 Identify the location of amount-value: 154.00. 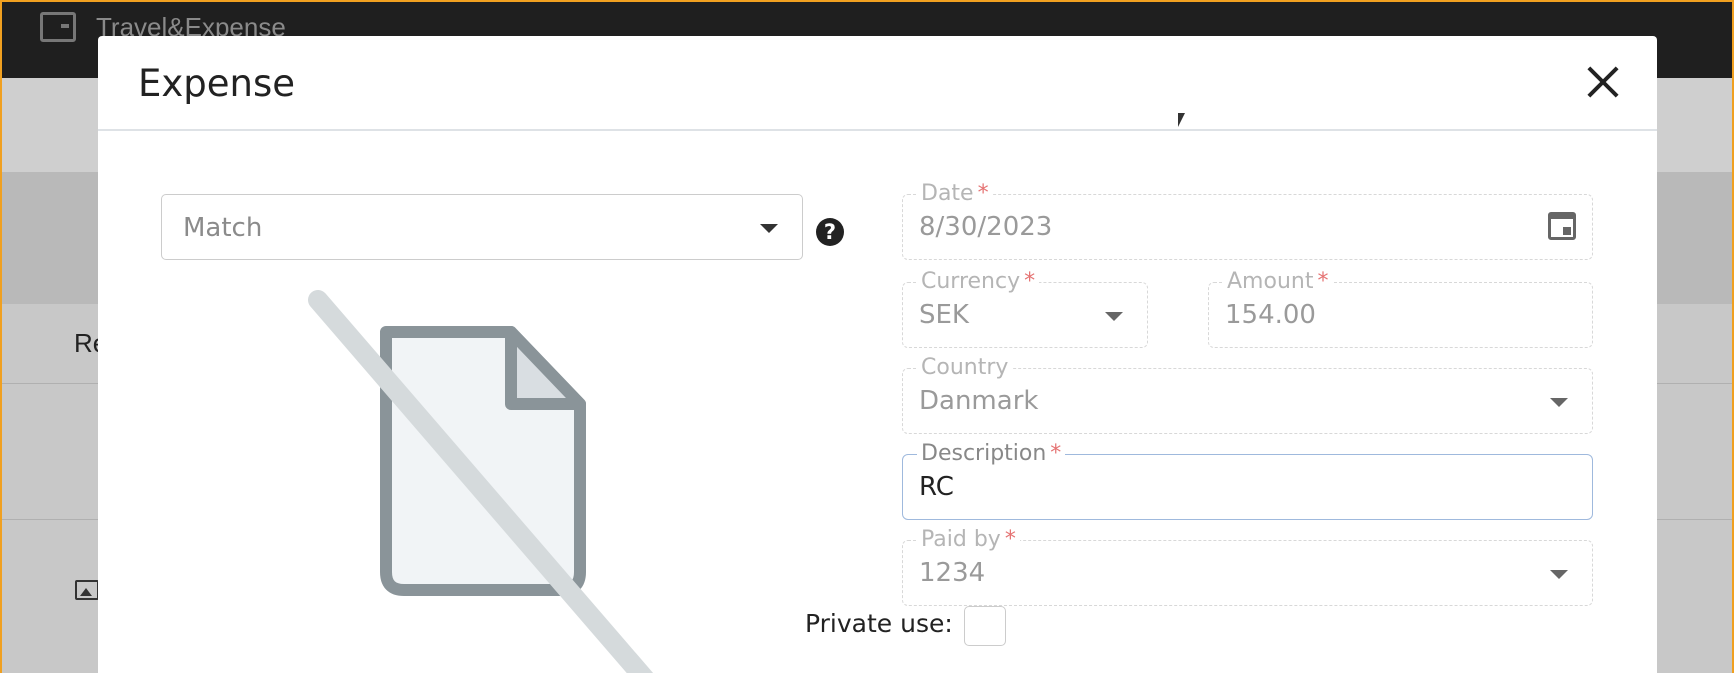
(1270, 315).